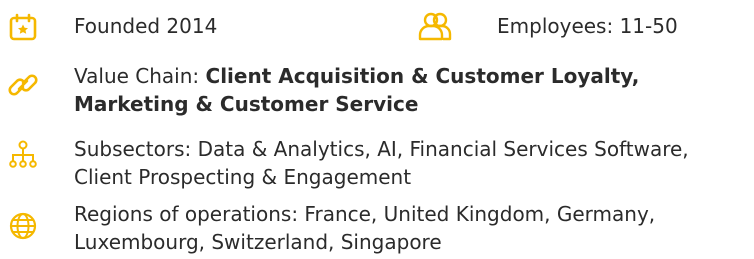 The image size is (754, 259). Describe the element at coordinates (422, 76) in the screenshot. I see `value-chain-value-1: Client Acquisition & Customer Loyalty,` at that location.